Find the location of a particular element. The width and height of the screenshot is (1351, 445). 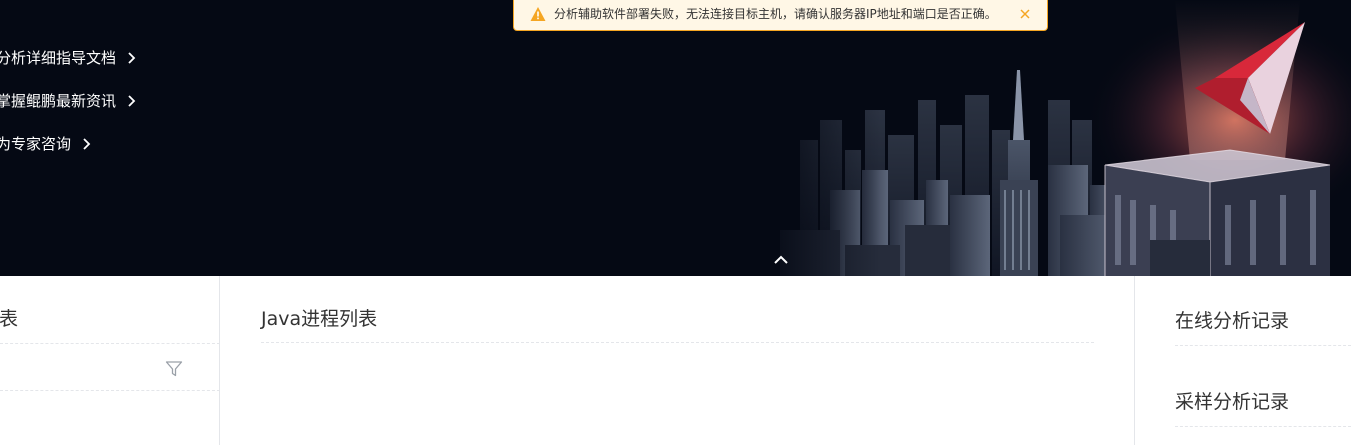

guide-docs-link: 分析详细指导文档 is located at coordinates (68, 58).